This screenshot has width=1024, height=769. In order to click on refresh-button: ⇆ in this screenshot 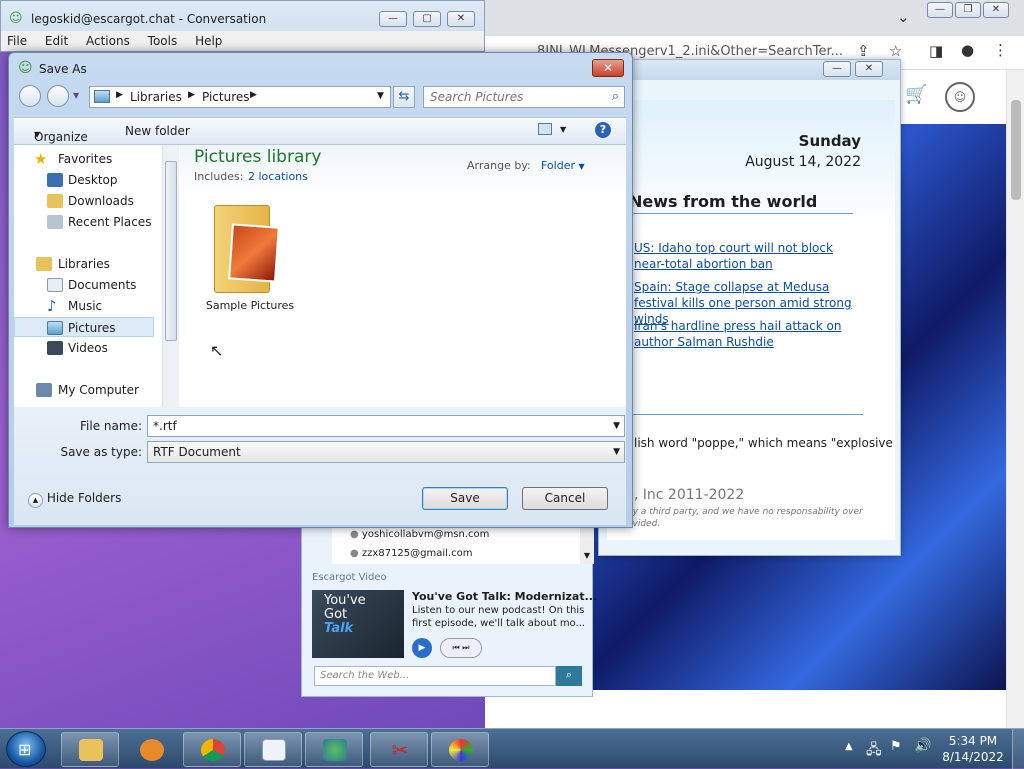, I will do `click(404, 97)`.